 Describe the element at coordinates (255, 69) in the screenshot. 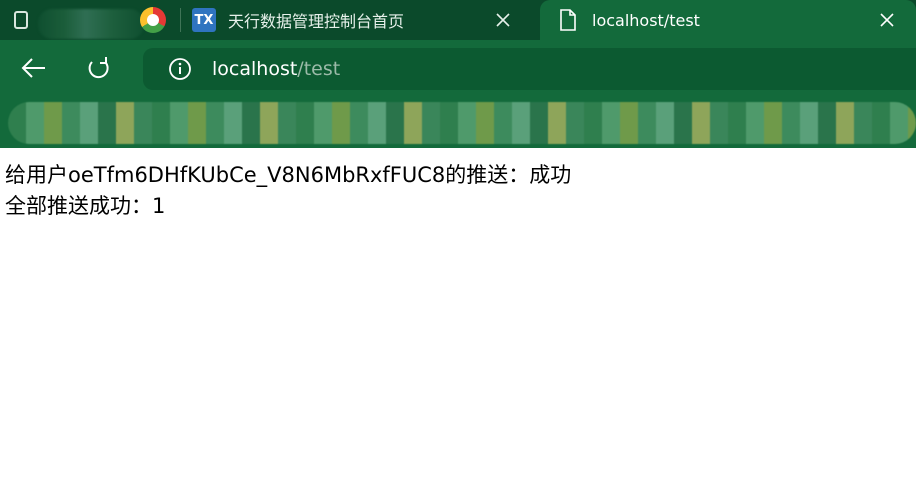

I see `url-host: localhost` at that location.